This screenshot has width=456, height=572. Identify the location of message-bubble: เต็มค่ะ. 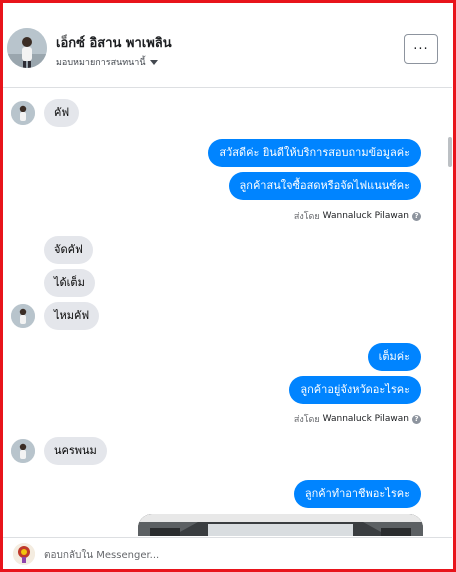
(394, 357).